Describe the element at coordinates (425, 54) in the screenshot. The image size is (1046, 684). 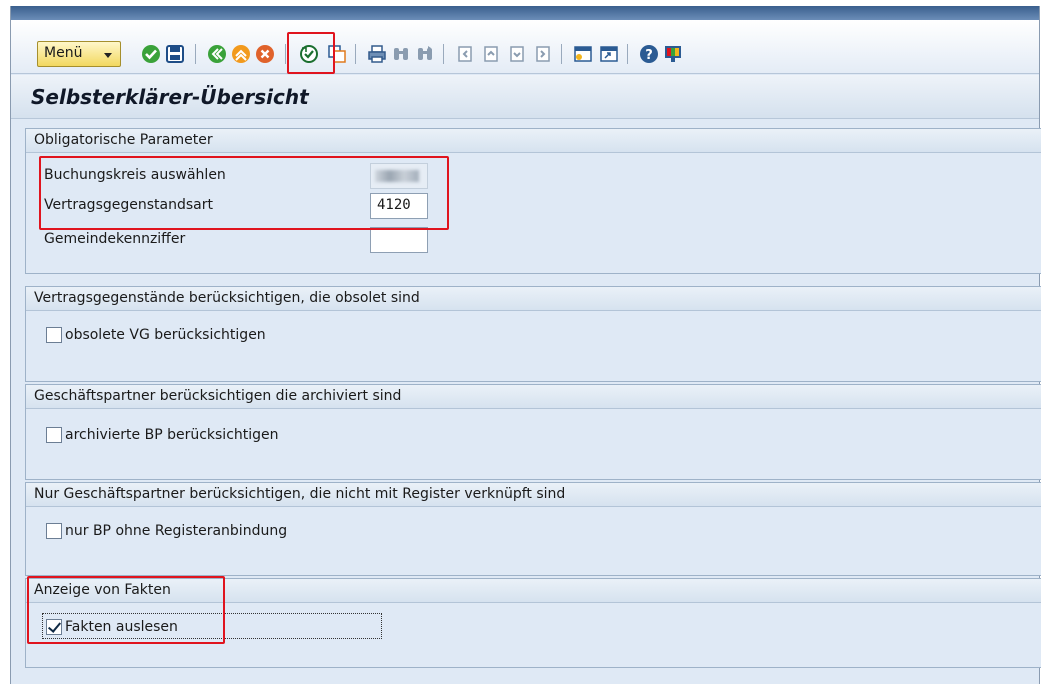
I see `find-next-icon` at that location.